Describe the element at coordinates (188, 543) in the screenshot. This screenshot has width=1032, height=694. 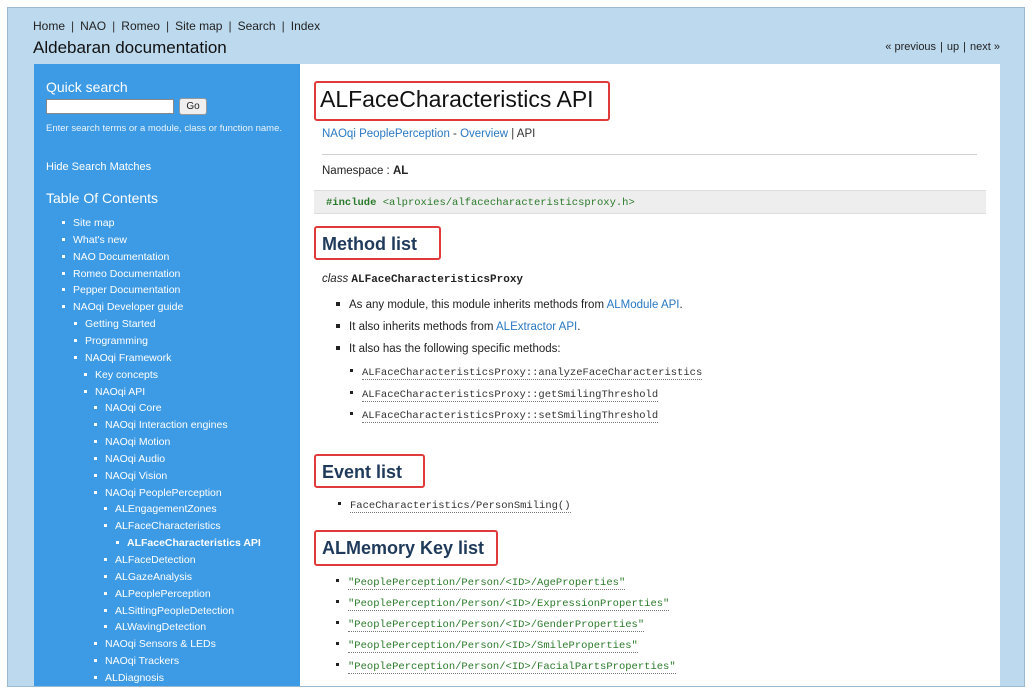
I see `toc-item: ALFaceCharacteristics API` at that location.